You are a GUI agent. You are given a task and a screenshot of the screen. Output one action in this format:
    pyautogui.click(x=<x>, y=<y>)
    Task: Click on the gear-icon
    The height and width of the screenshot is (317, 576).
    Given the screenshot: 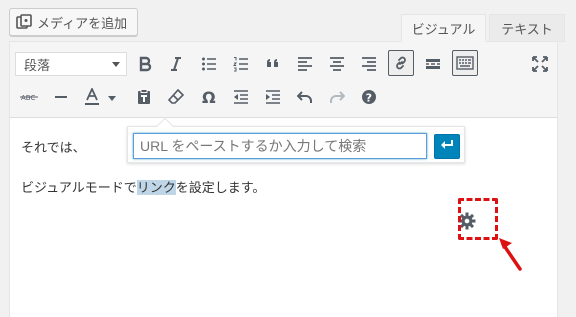 What is the action you would take?
    pyautogui.click(x=467, y=223)
    